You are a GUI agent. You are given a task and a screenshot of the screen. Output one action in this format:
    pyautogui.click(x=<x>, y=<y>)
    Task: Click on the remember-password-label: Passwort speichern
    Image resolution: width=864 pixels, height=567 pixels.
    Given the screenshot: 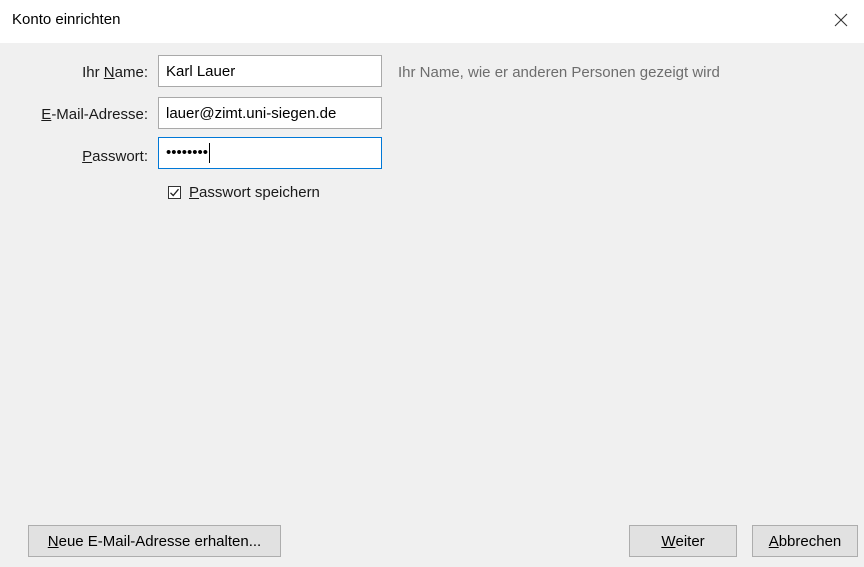 What is the action you would take?
    pyautogui.click(x=254, y=192)
    